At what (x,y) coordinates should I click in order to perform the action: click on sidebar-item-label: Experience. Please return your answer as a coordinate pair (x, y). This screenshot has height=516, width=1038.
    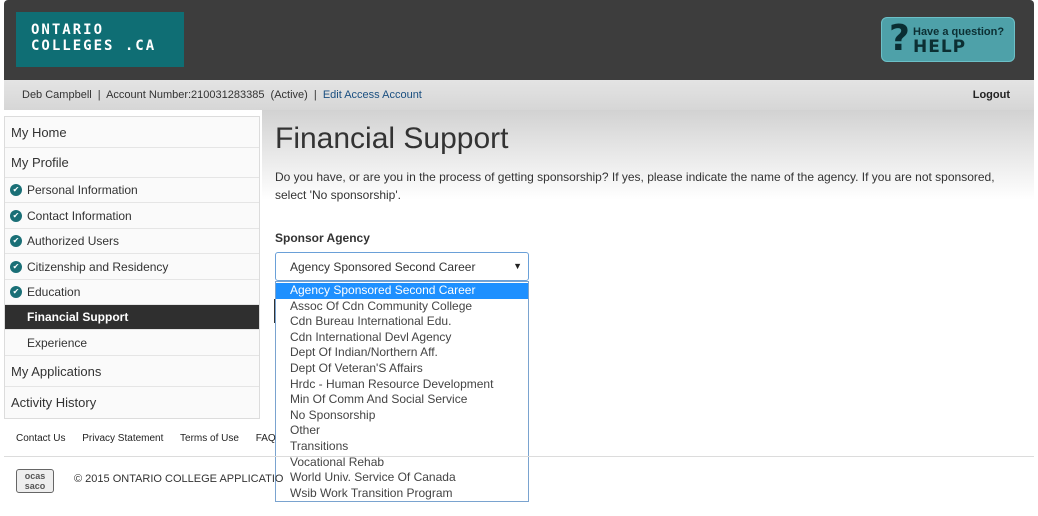
    Looking at the image, I should click on (57, 343).